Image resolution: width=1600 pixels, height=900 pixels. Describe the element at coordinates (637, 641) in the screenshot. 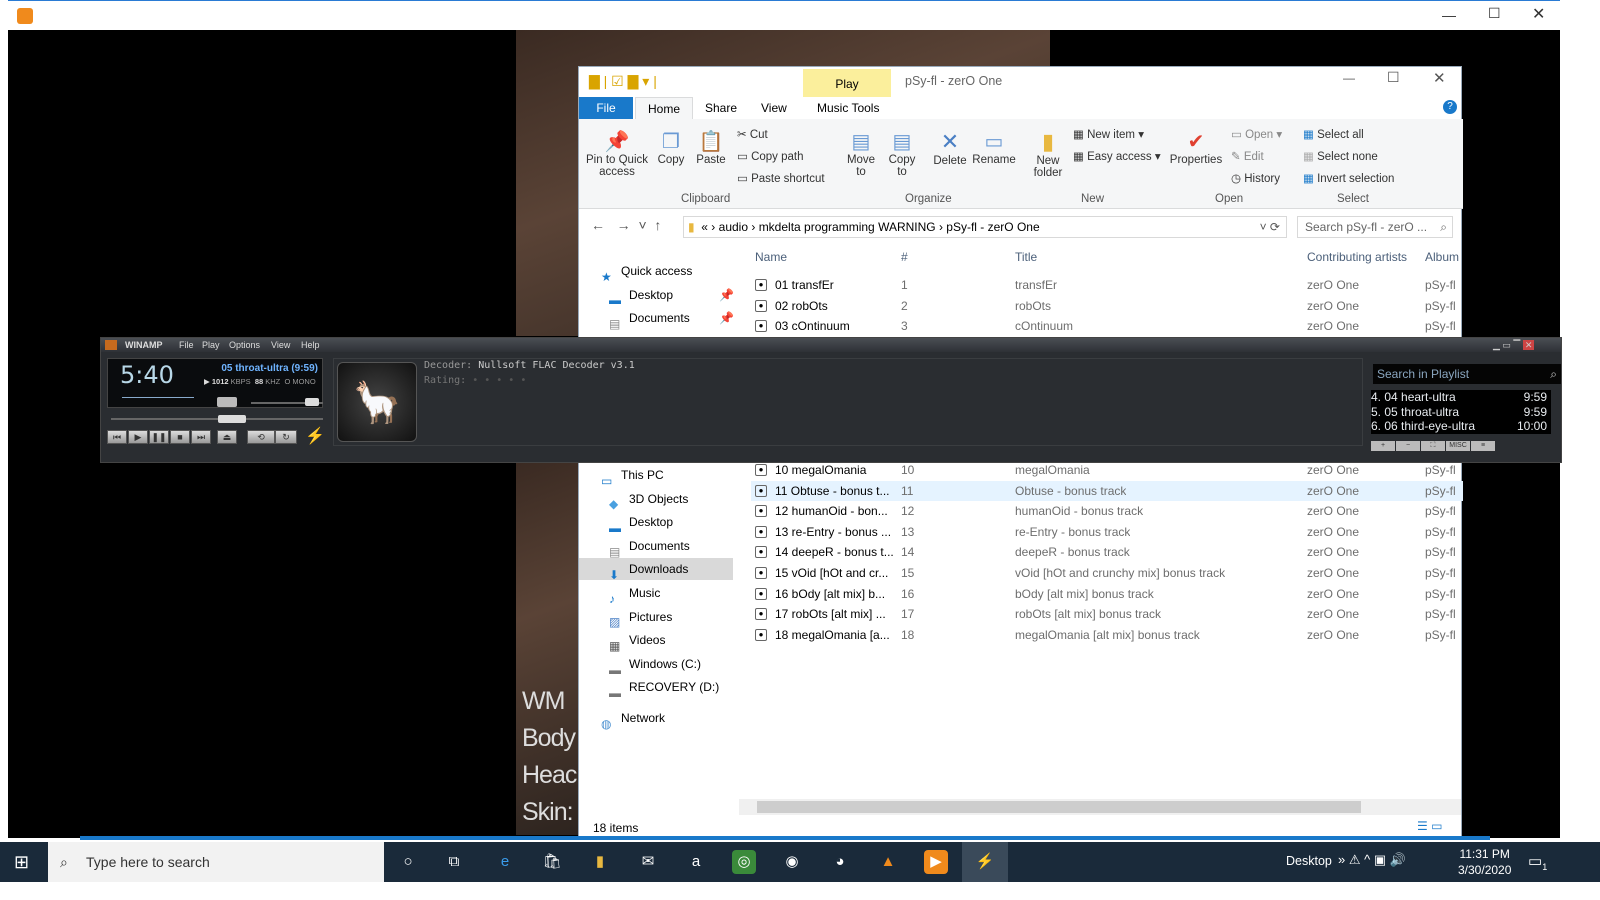

I see `nav-item: ▦ Videos` at that location.